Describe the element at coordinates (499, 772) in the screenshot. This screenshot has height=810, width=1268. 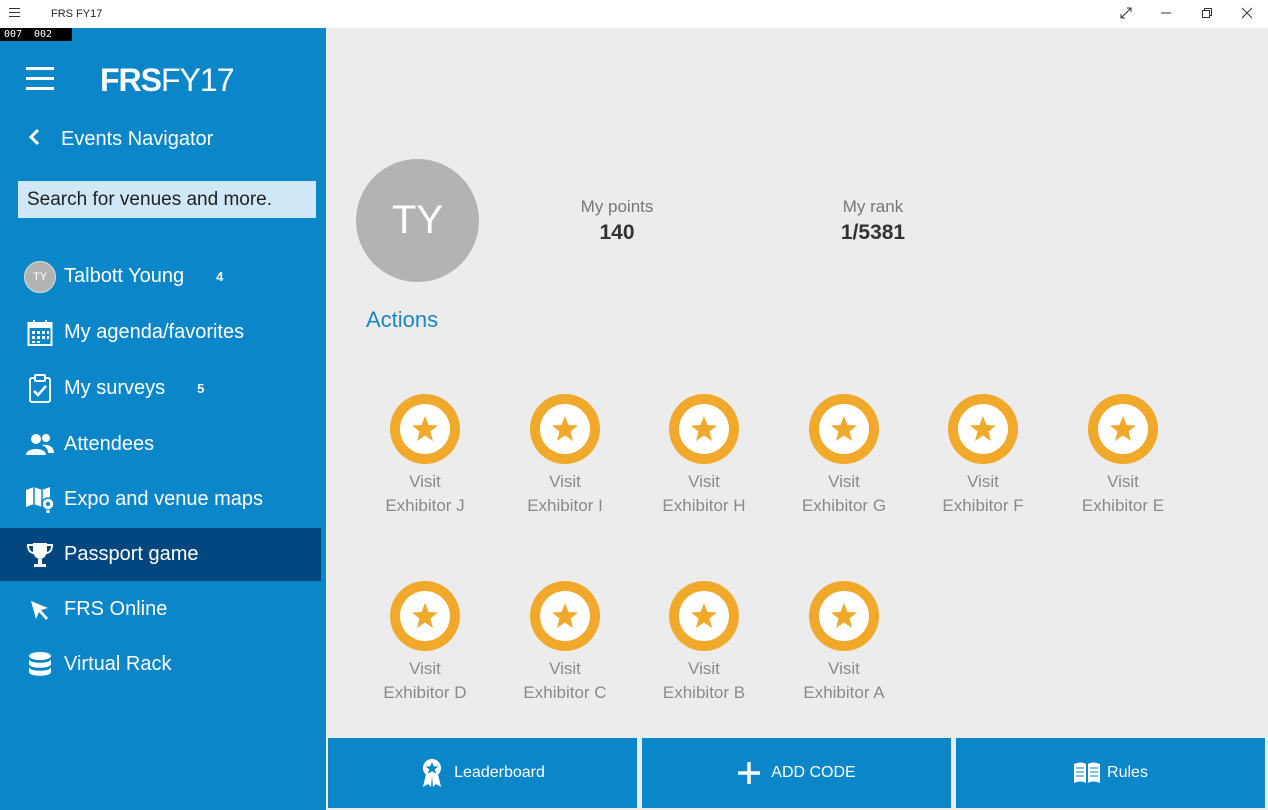
I see `leaderboard-label: Leaderboard` at that location.